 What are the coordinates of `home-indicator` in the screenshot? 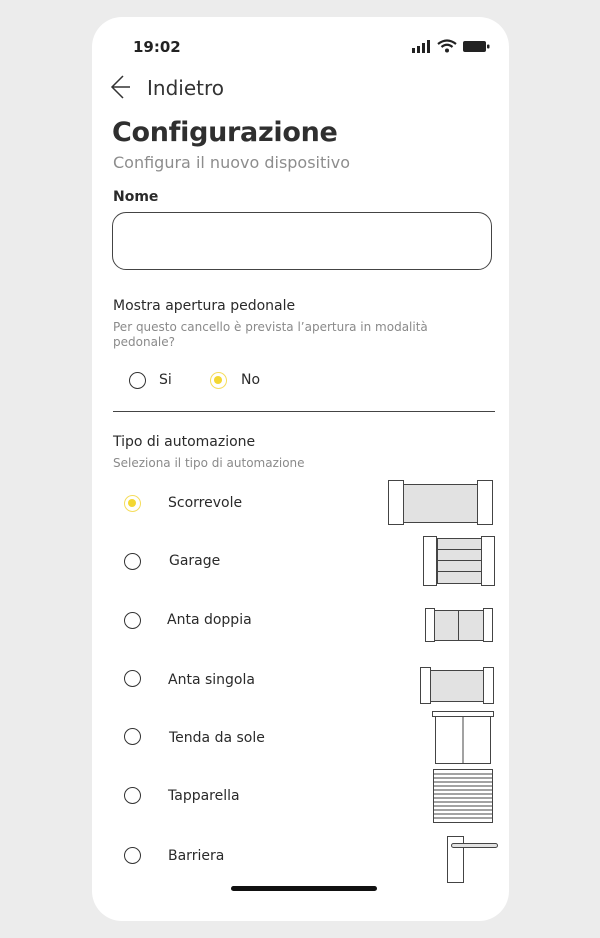 It's located at (304, 888).